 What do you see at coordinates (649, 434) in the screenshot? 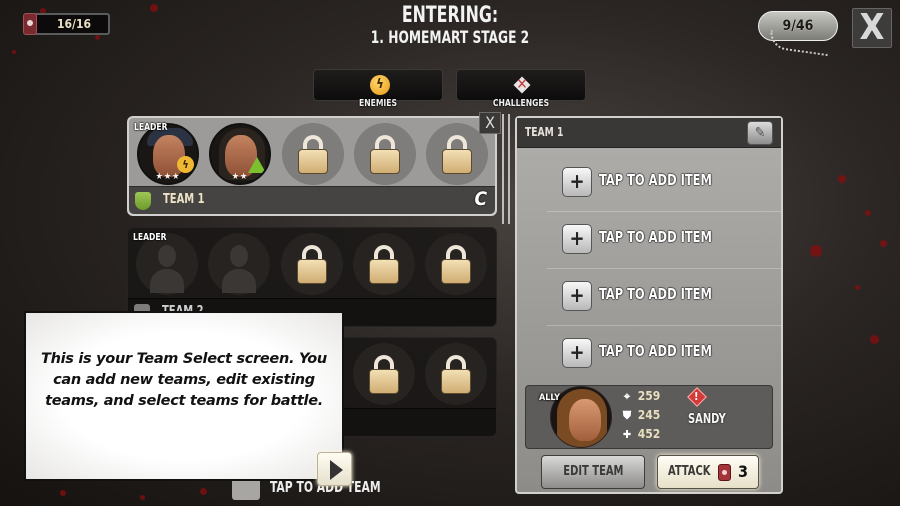
I see `health-value: 452` at bounding box center [649, 434].